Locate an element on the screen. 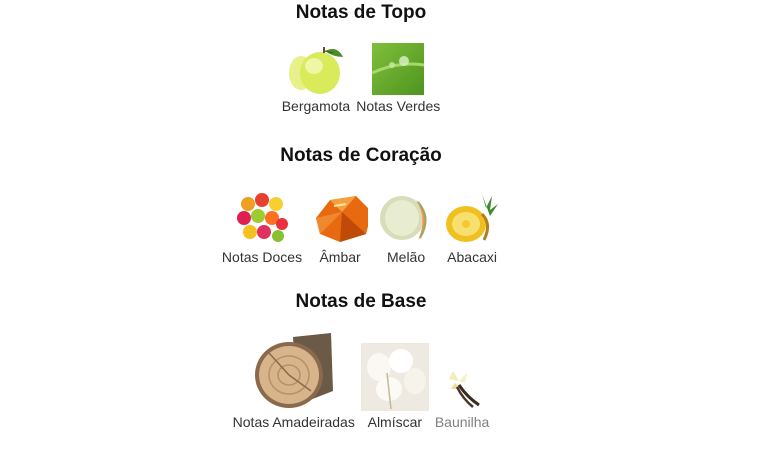 The width and height of the screenshot is (765, 450). note-label: Notas Amadeiradas is located at coordinates (293, 422).